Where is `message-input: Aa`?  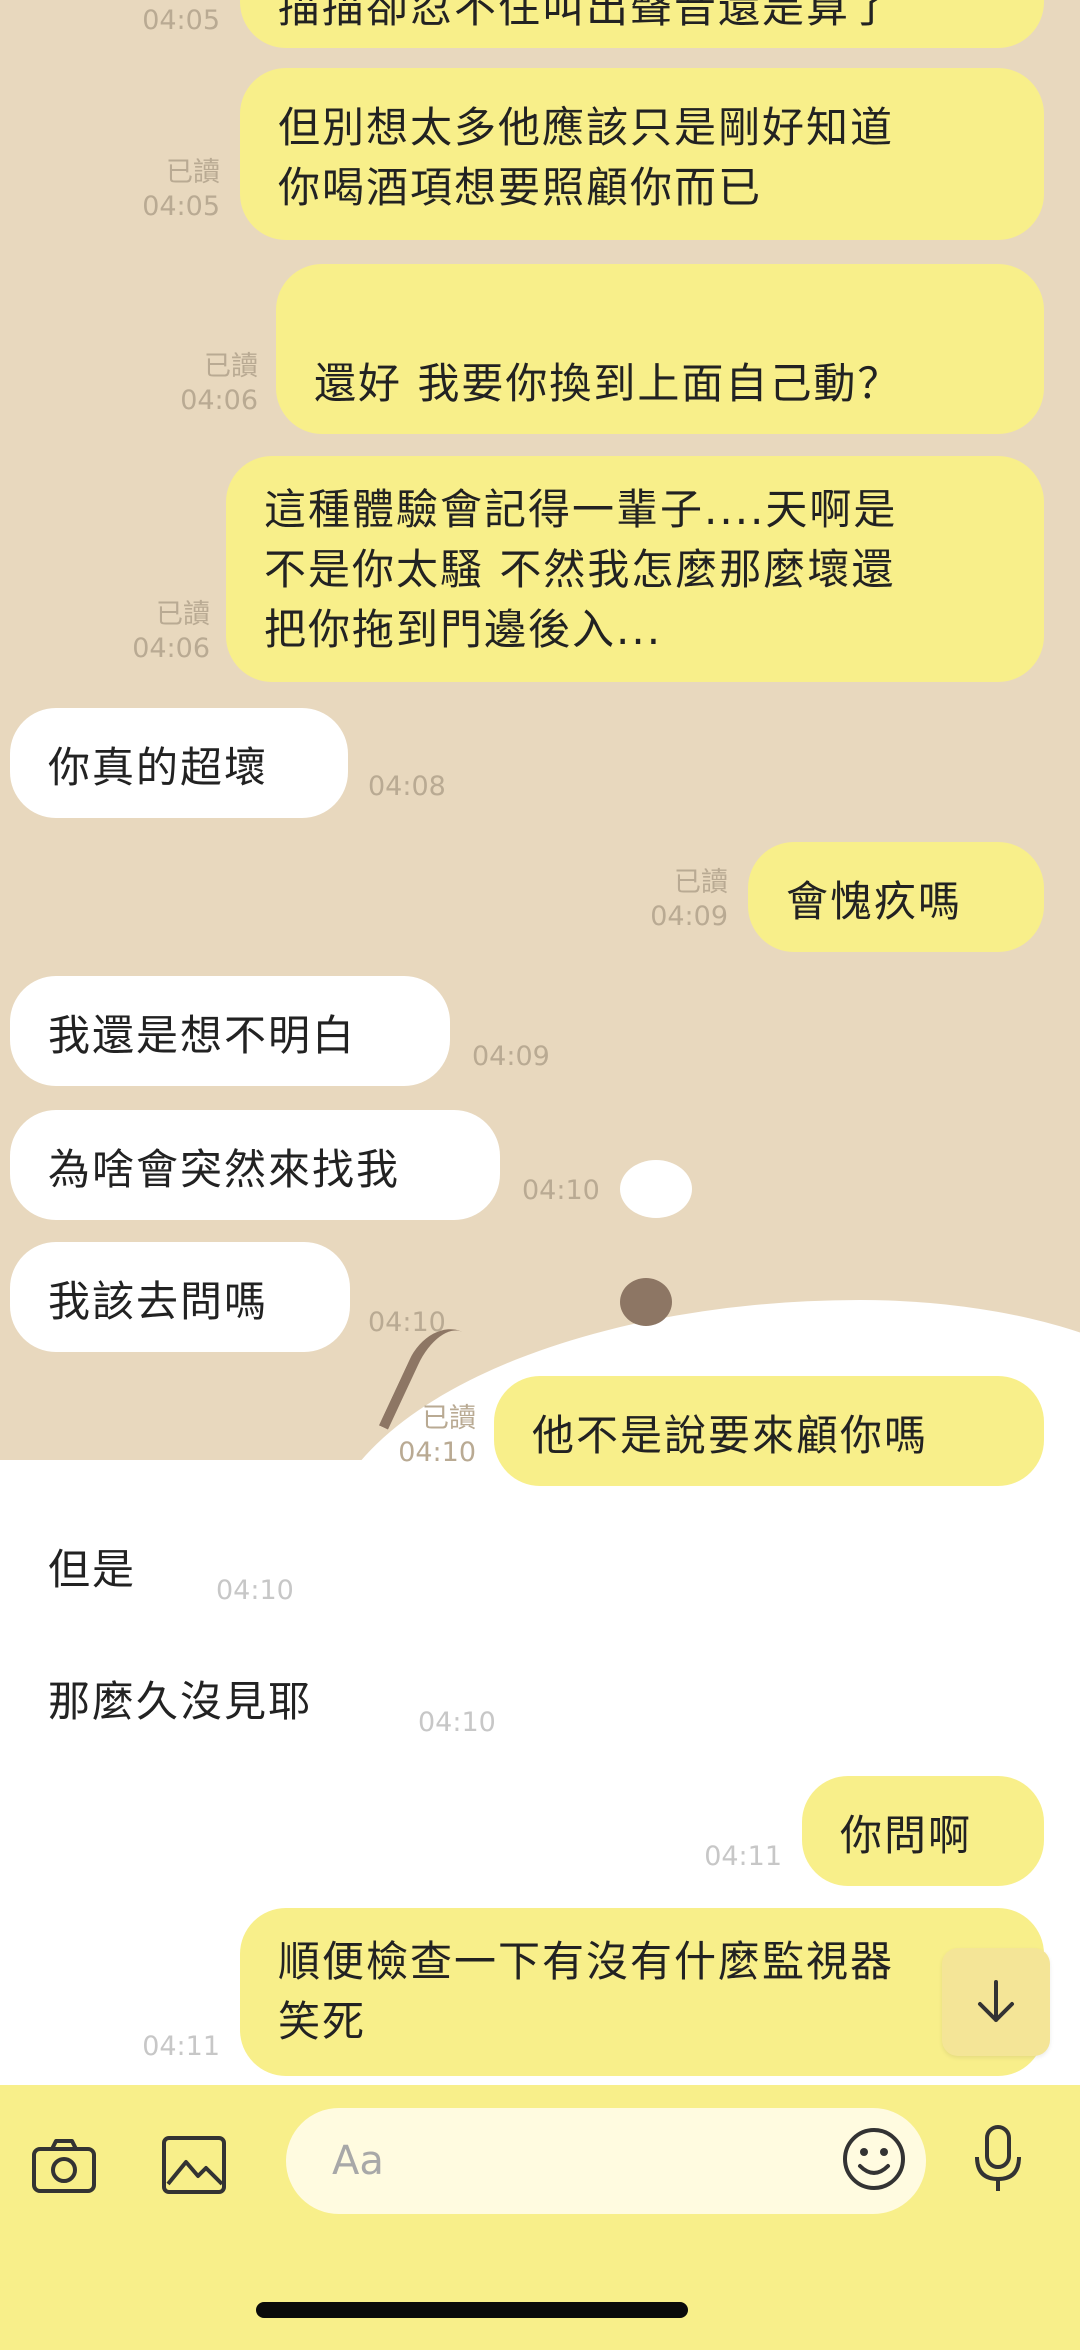
message-input: Aa is located at coordinates (606, 2161).